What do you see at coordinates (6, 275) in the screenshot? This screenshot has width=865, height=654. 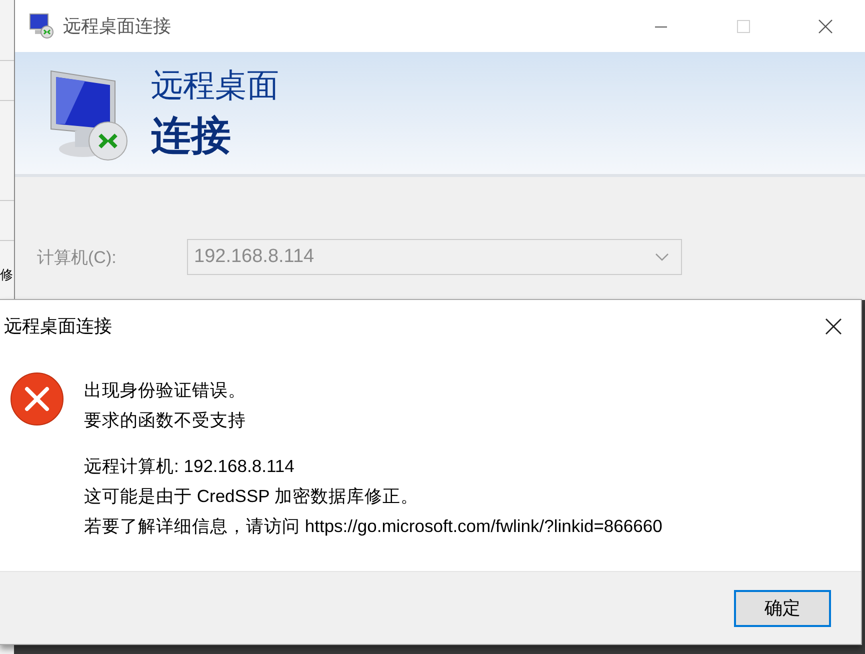 I see `background-text: 修` at bounding box center [6, 275].